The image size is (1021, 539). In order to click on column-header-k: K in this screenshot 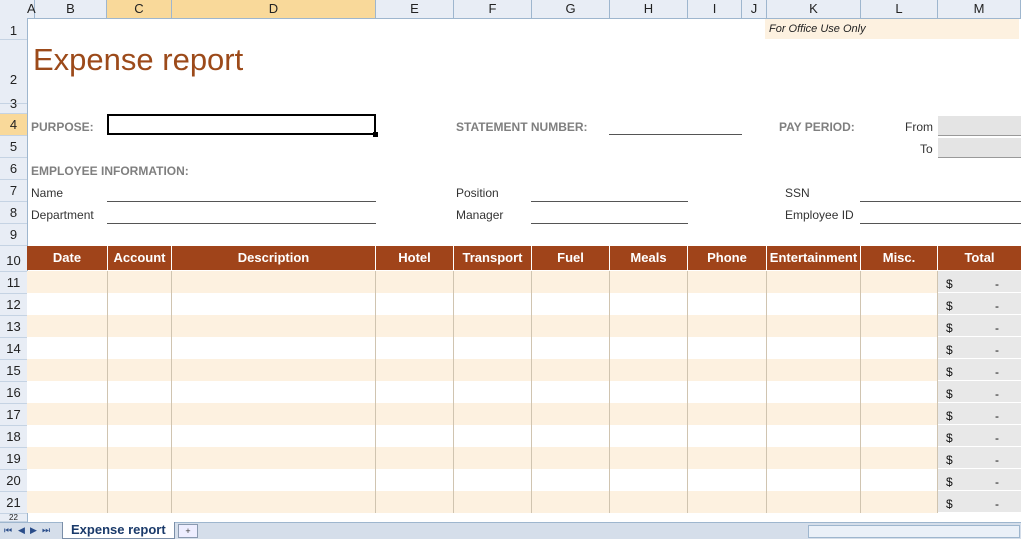, I will do `click(814, 9)`.